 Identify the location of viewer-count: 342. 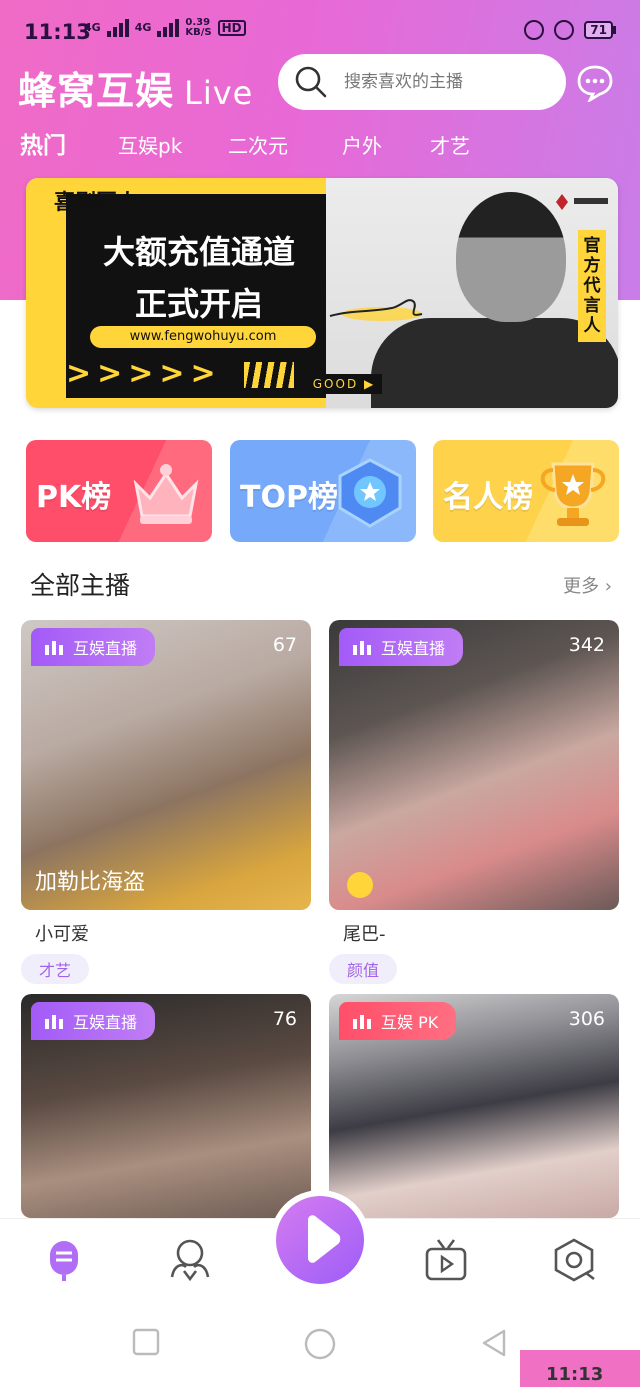
(586, 645).